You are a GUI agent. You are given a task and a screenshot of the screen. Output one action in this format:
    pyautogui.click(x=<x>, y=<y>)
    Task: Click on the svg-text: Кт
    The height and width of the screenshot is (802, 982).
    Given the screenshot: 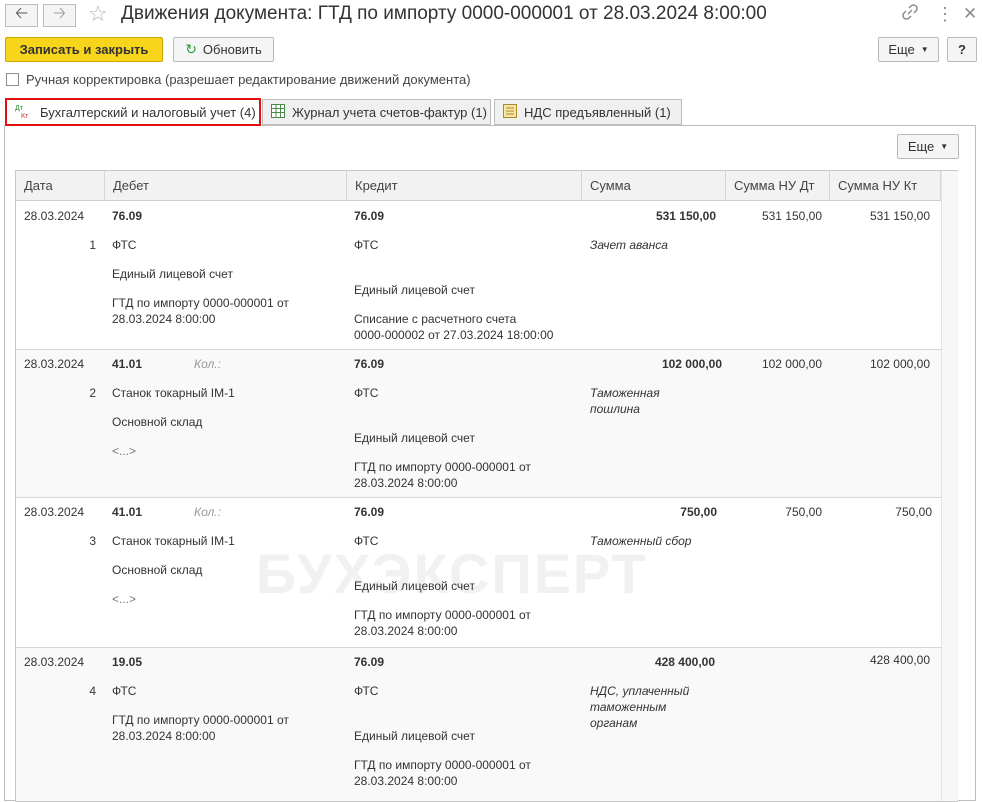 What is the action you would take?
    pyautogui.click(x=25, y=116)
    